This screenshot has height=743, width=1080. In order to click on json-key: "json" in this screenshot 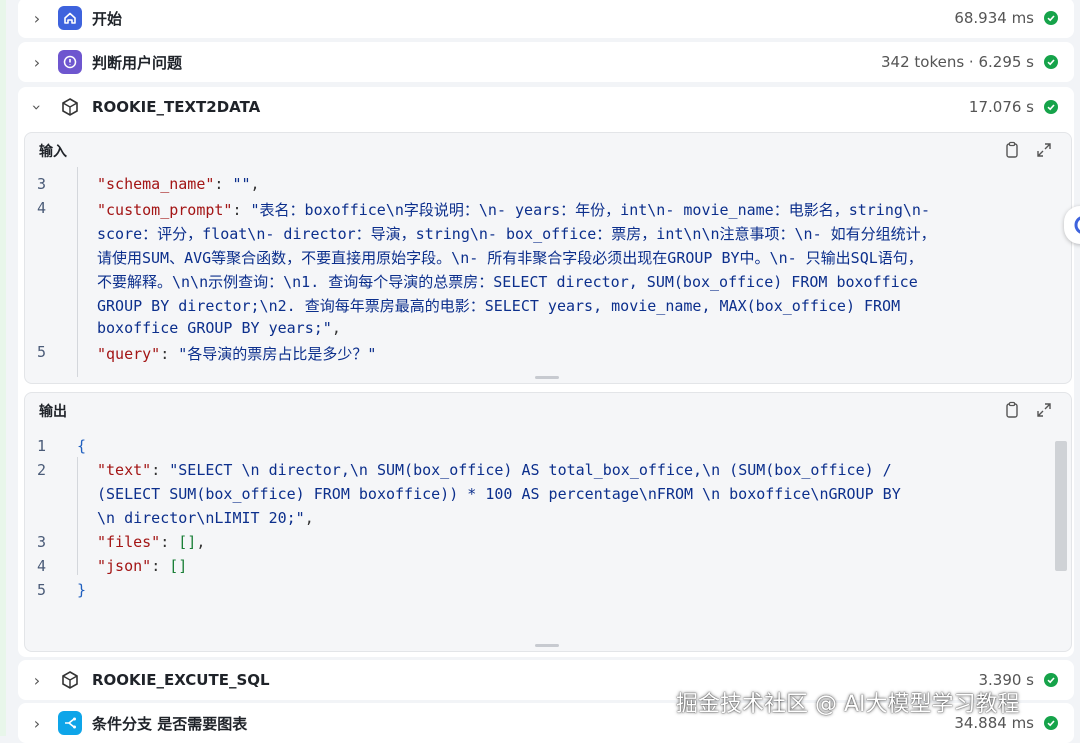, I will do `click(124, 566)`.